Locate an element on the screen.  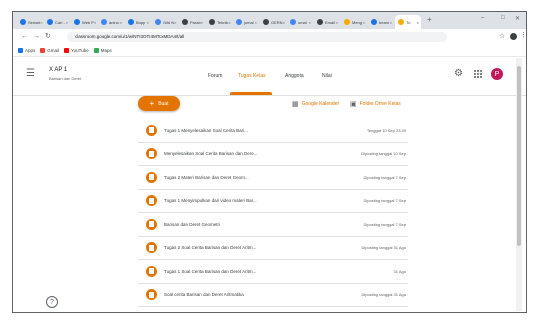
assignment-date: Diposting tanggal 7 Sep is located at coordinates (384, 201).